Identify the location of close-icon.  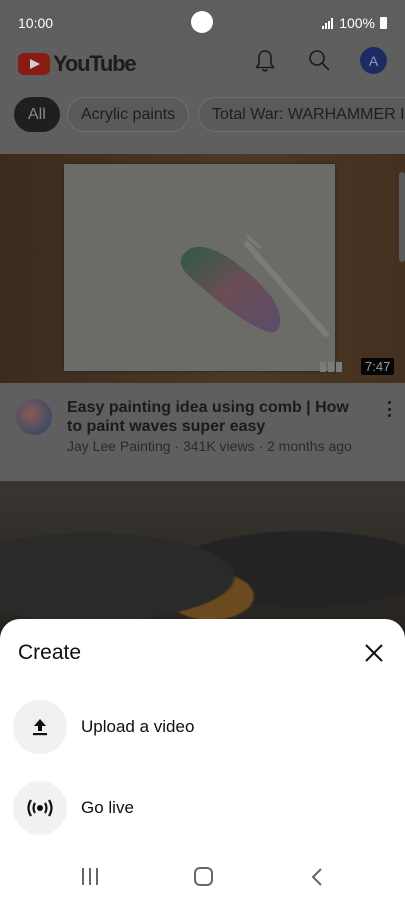
(374, 653).